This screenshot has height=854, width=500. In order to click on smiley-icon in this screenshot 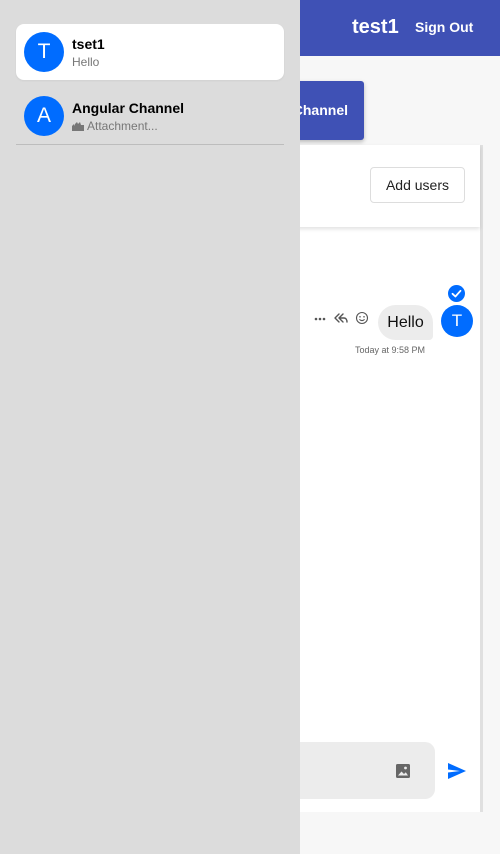, I will do `click(362, 318)`.